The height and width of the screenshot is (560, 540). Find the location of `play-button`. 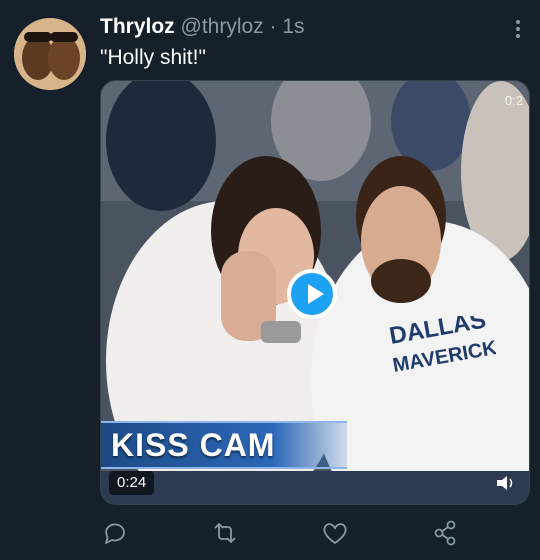

play-button is located at coordinates (312, 294).